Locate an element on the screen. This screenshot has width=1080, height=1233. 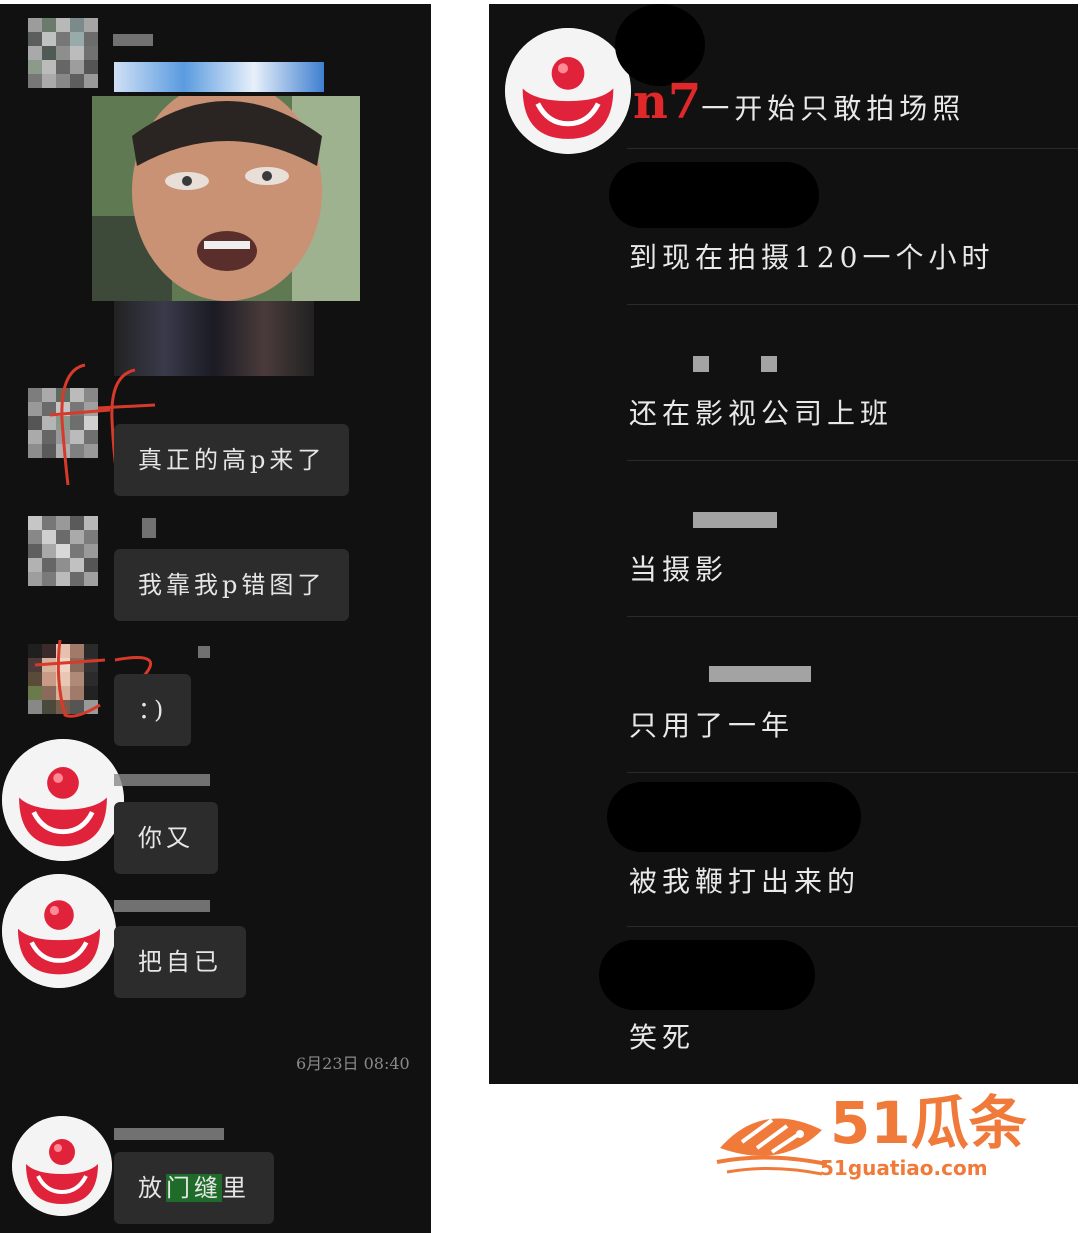
message-bubble: 你又 is located at coordinates (166, 838).